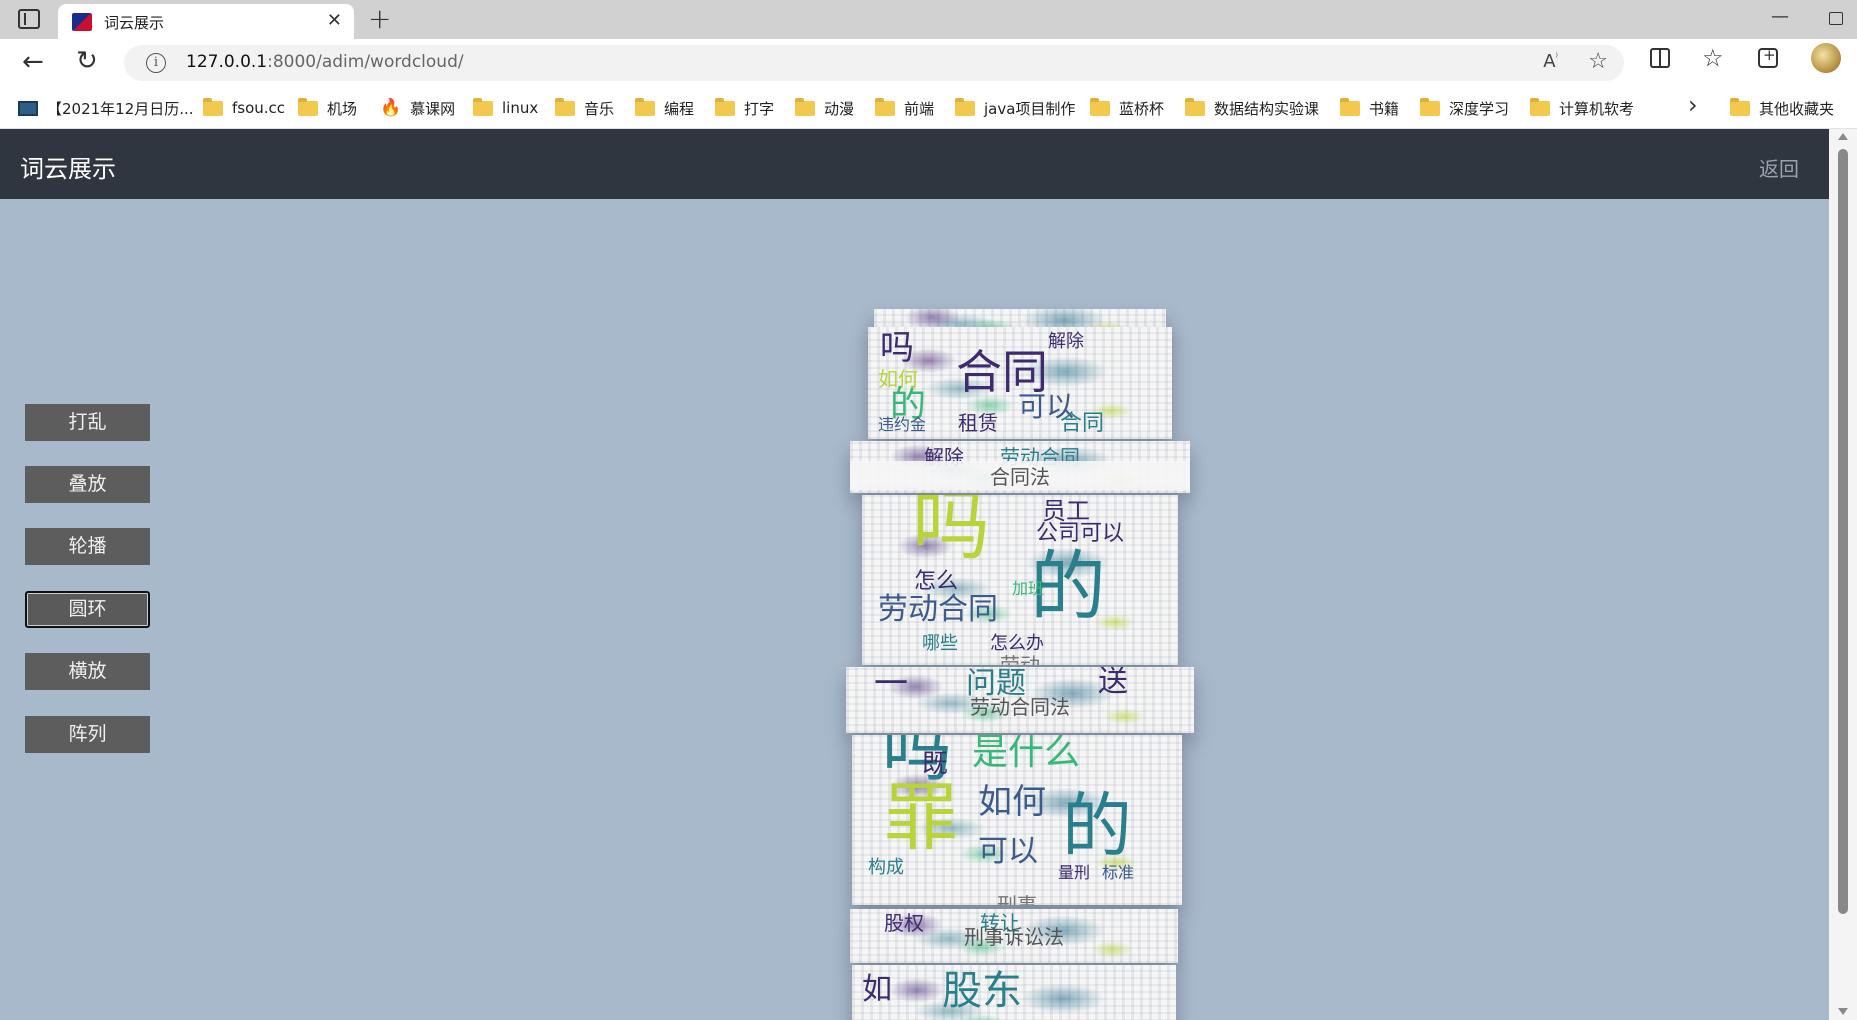 This screenshot has height=1020, width=1857. Describe the element at coordinates (874, 63) in the screenshot. I see `url-field: i 127.0.0.1:8000/adim/wordcloud/ A⁾ ☆` at that location.